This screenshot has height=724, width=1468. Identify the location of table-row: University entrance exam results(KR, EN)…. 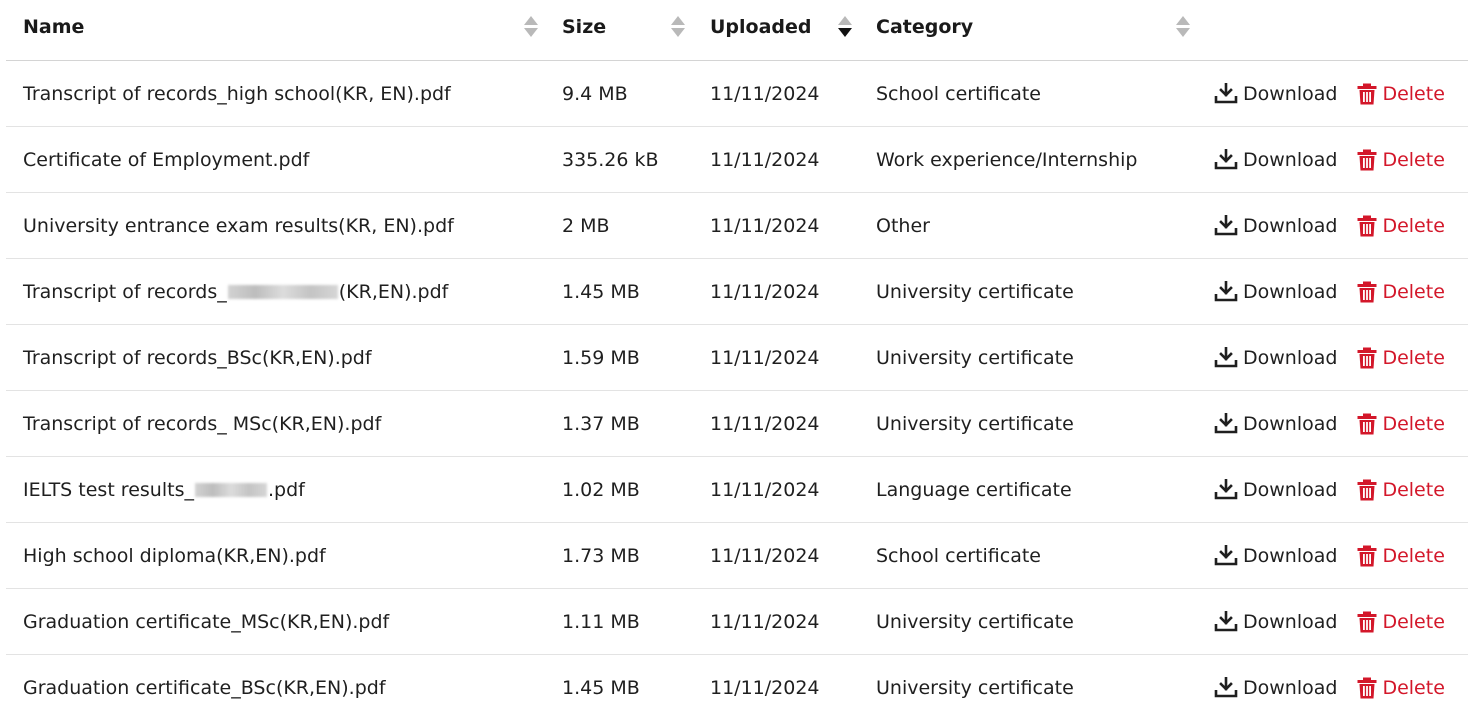
(737, 226).